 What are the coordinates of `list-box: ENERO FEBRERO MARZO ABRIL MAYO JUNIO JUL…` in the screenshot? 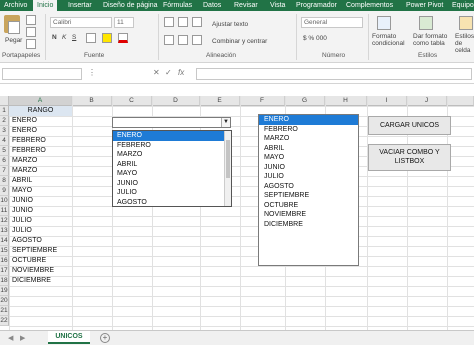 It's located at (308, 190).